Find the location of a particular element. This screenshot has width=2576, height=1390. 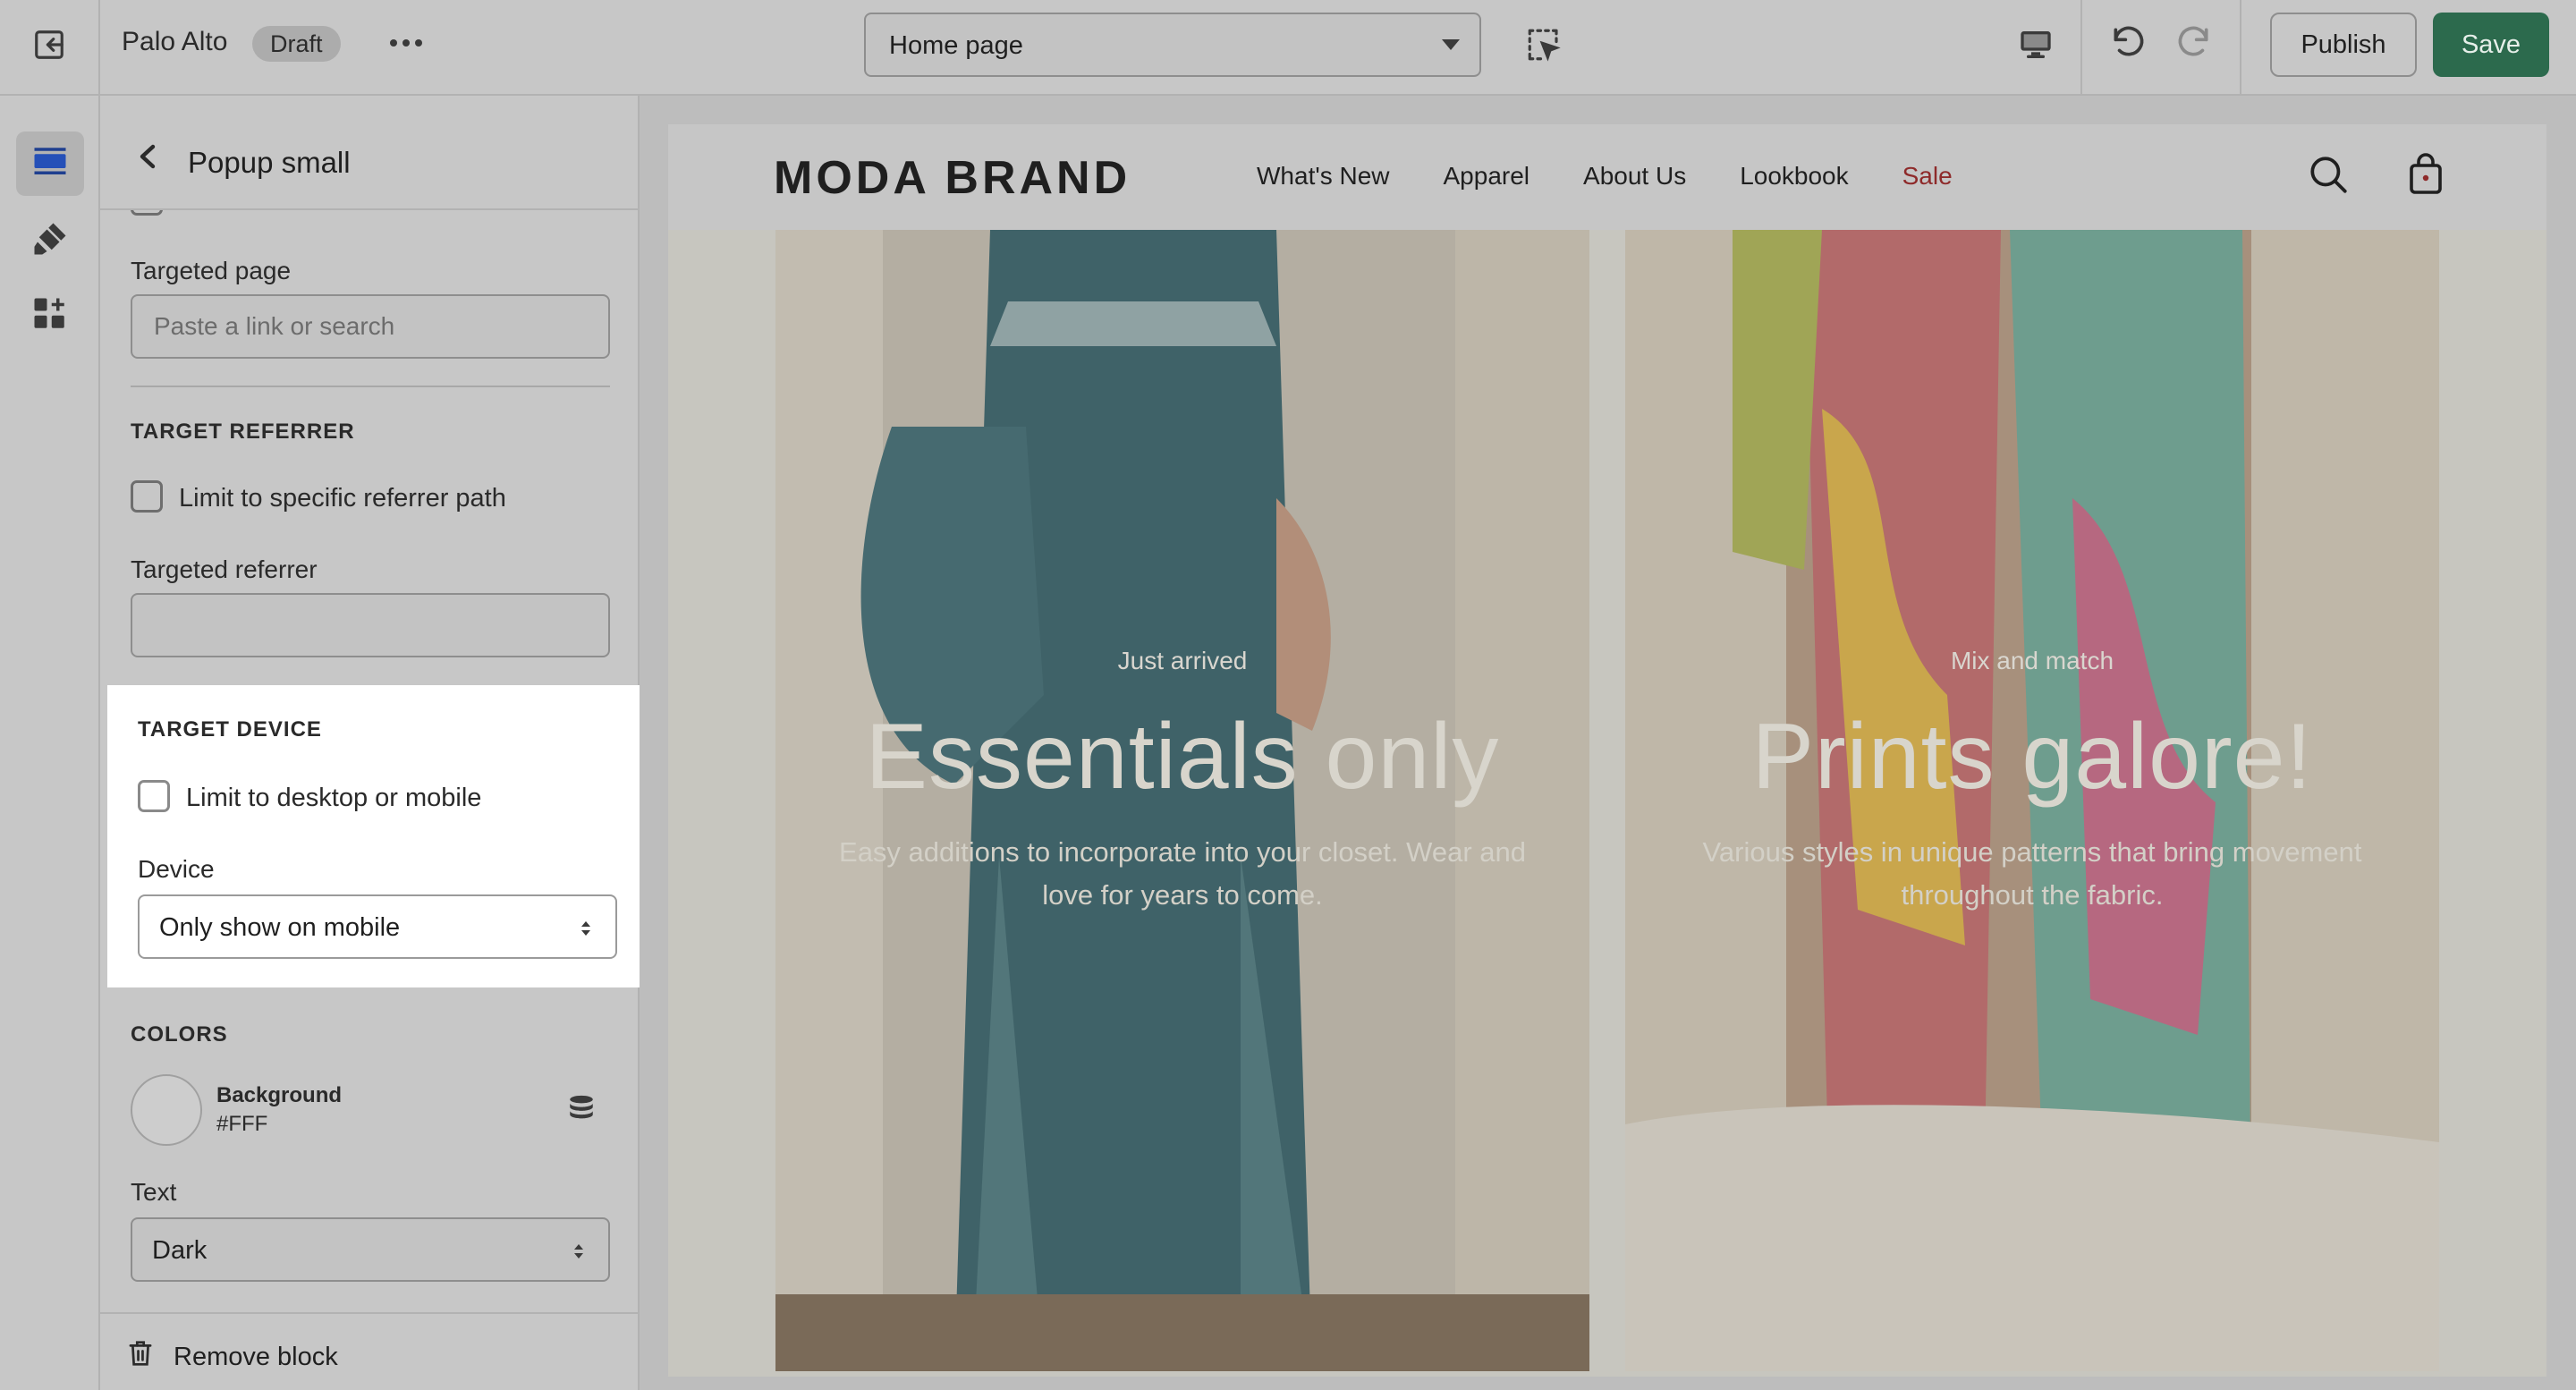

nav-link-apparel: Apparel is located at coordinates (1487, 176).